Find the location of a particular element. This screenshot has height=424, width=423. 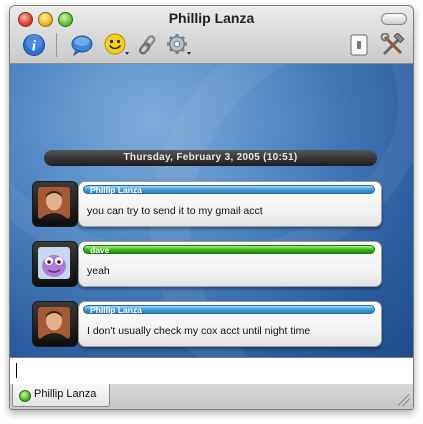

tools-button is located at coordinates (393, 45).